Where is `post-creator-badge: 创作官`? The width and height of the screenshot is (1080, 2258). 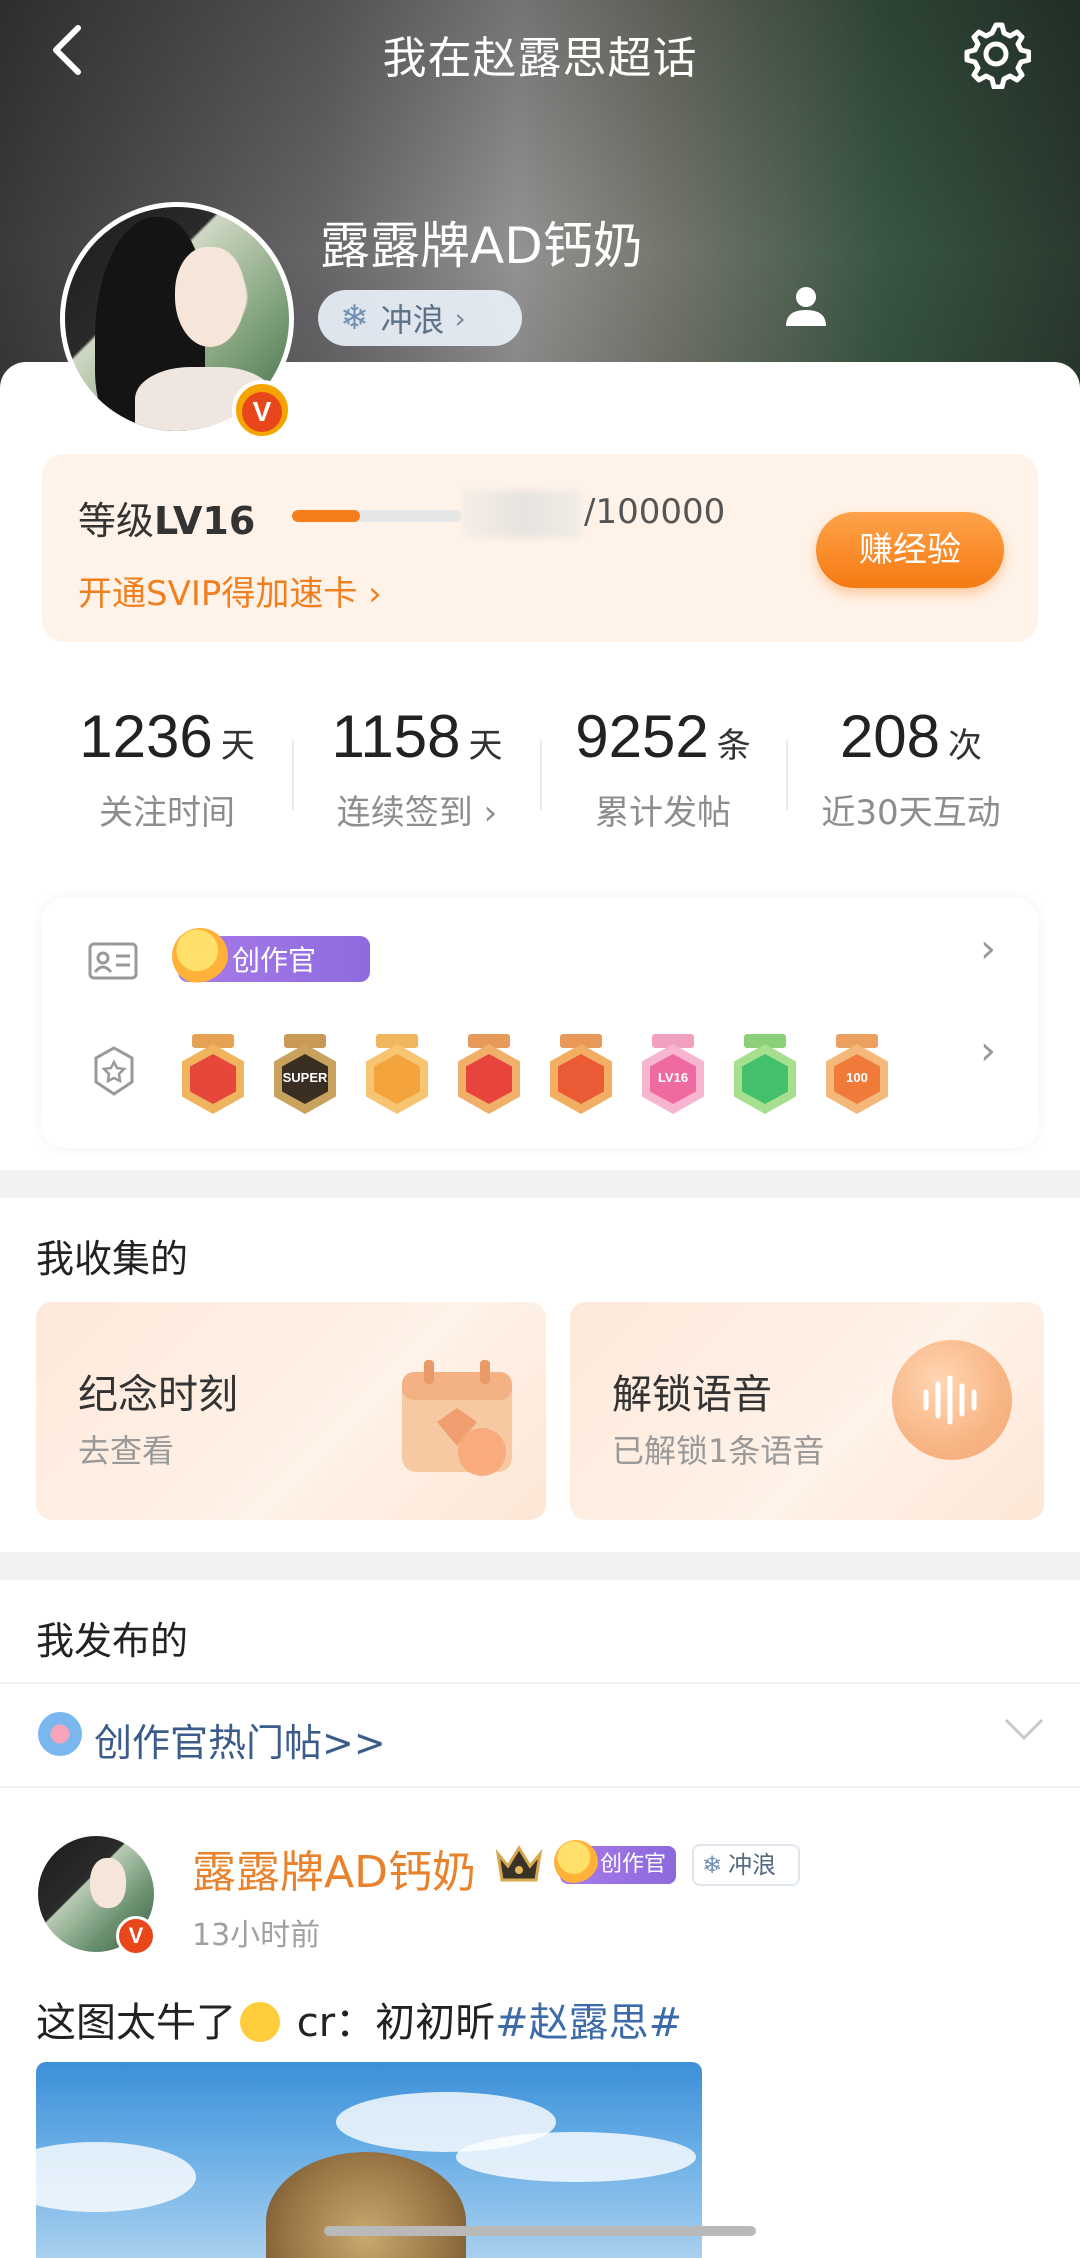 post-creator-badge: 创作官 is located at coordinates (615, 1862).